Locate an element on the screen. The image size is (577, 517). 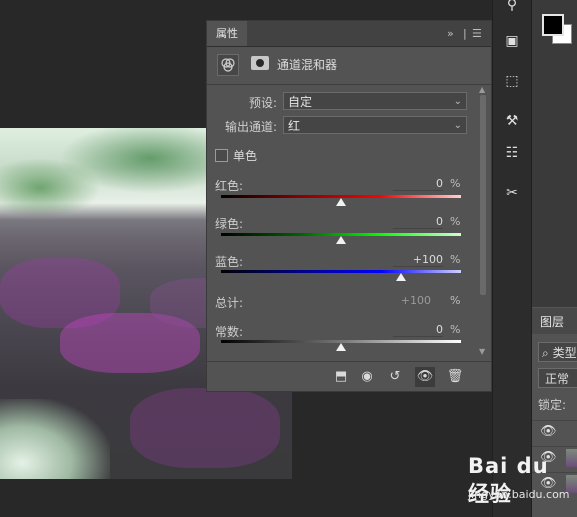
constant-value-input: 0 is located at coordinates (418, 330).